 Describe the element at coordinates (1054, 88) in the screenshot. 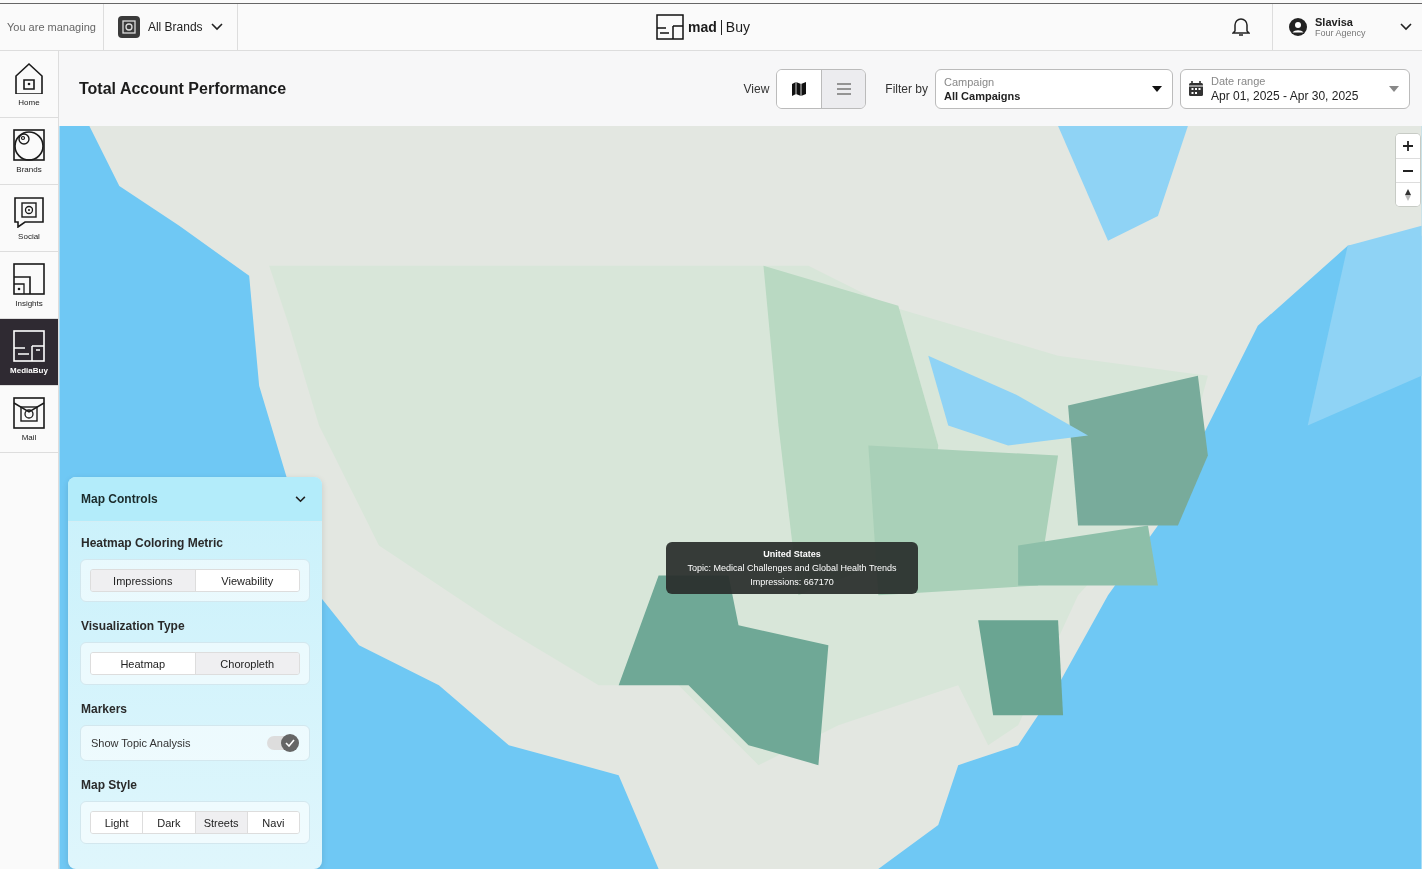

I see `campaign-select: Campaign All Campaigns` at that location.